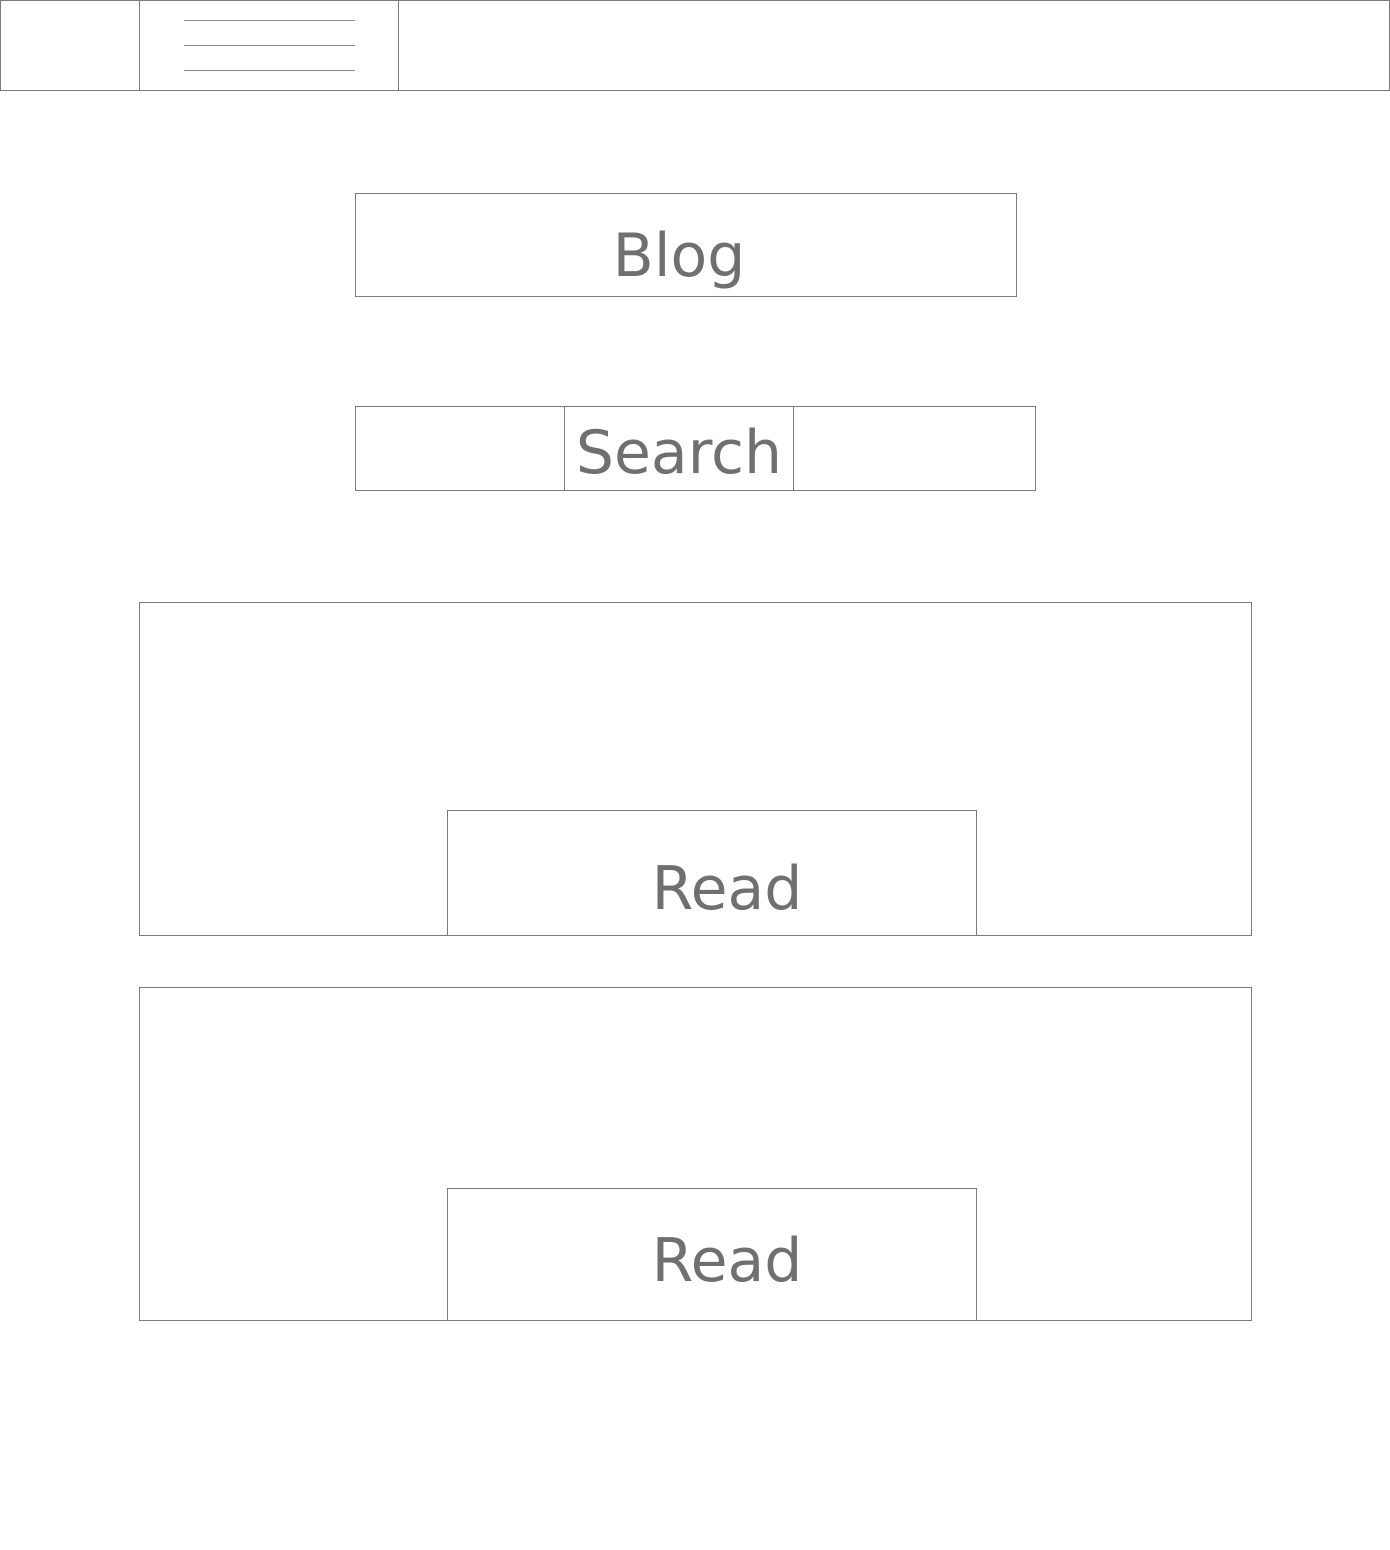 The width and height of the screenshot is (1390, 1550). What do you see at coordinates (269, 70) in the screenshot?
I see `menu-line-bottom` at bounding box center [269, 70].